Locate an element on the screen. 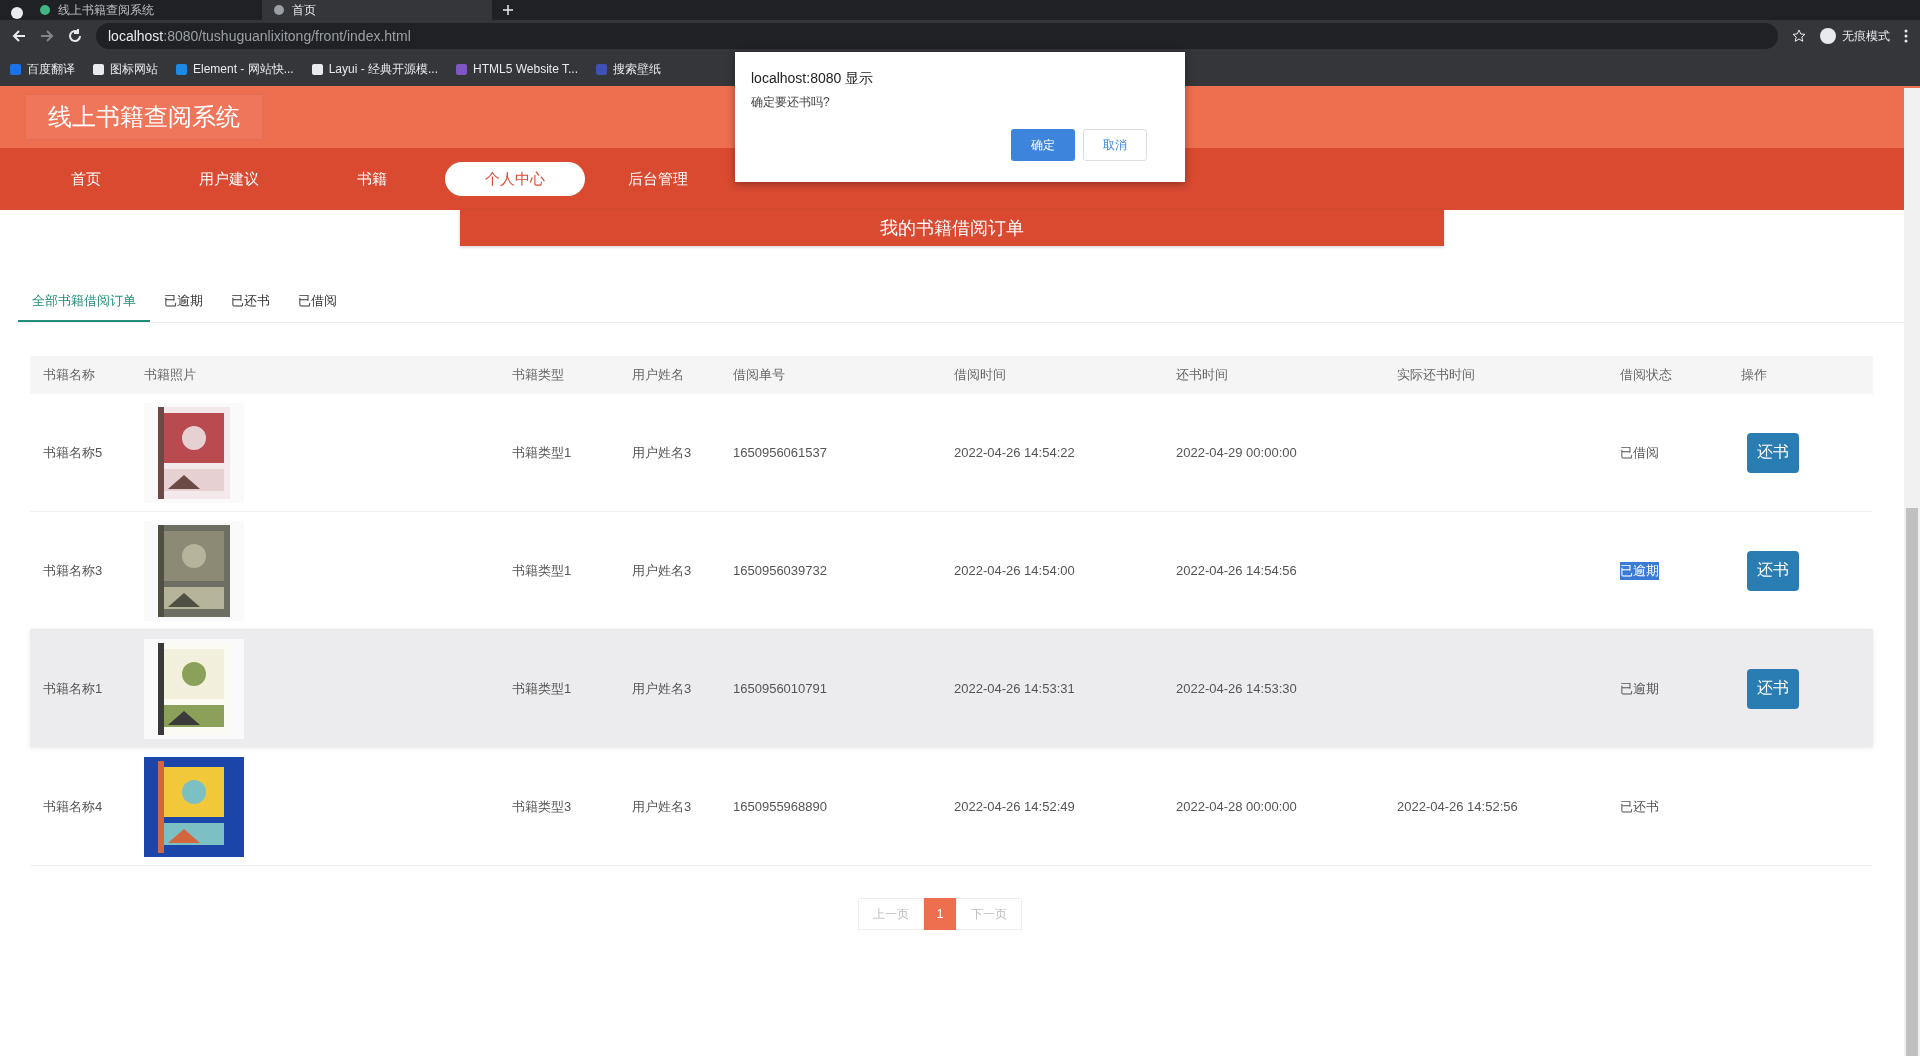  table-cell: 2022-04-26 14:54:56 is located at coordinates (1236, 570).